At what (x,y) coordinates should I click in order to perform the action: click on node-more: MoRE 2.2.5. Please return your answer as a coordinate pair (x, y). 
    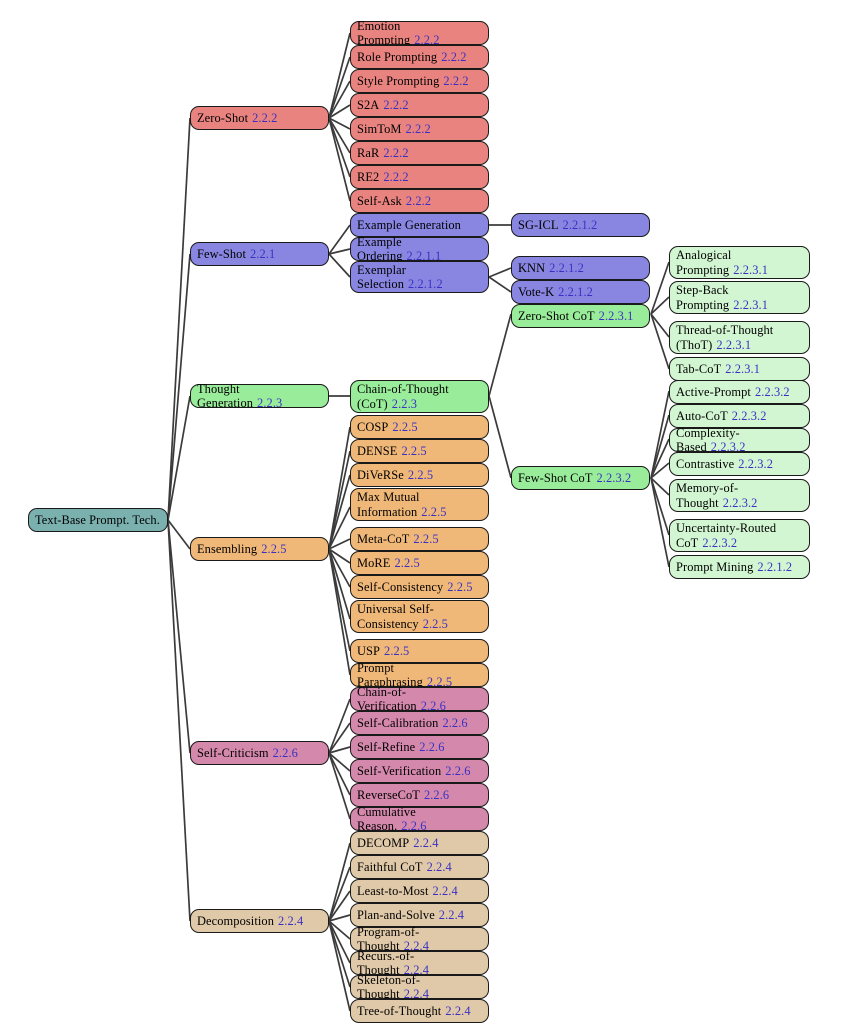
    Looking at the image, I should click on (419, 563).